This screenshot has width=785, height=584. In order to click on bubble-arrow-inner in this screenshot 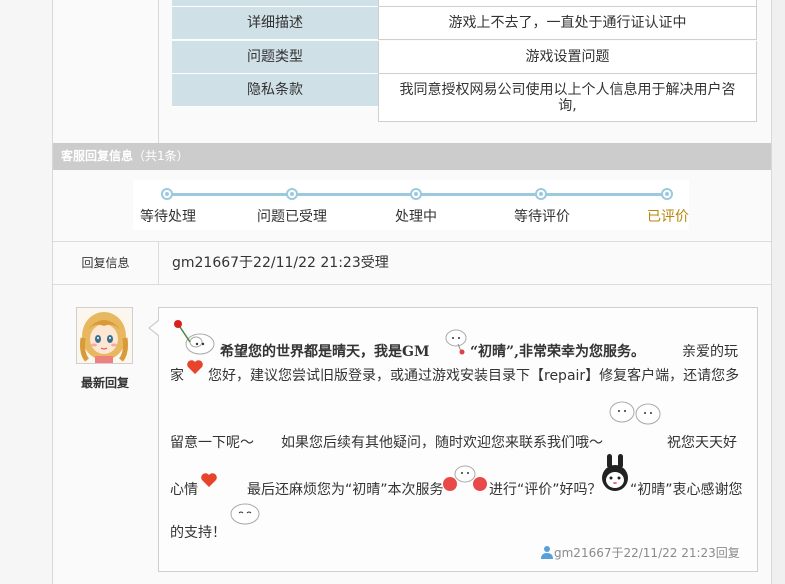, I will do `click(154, 328)`.